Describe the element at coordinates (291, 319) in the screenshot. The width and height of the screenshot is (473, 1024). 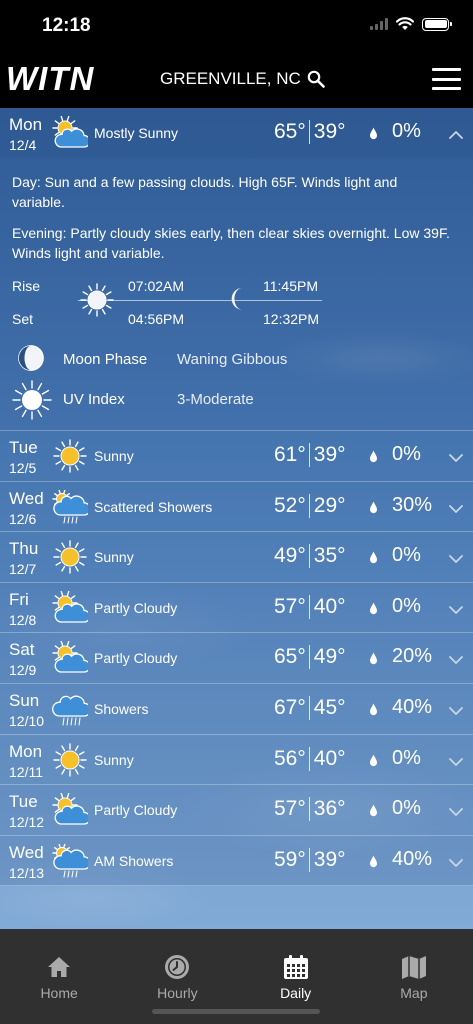
I see `moonset-time: 12:32PM` at that location.